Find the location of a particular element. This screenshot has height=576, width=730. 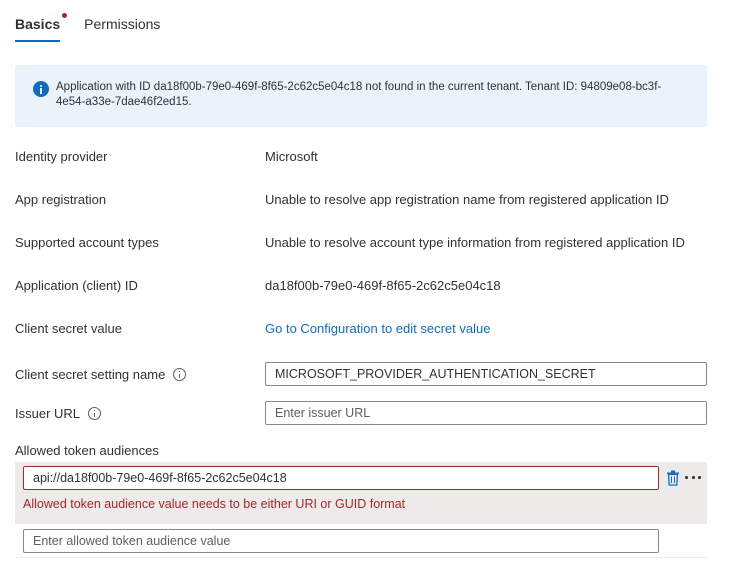

client-secret-setting-name-label-row: Client secret setting name is located at coordinates (101, 375).